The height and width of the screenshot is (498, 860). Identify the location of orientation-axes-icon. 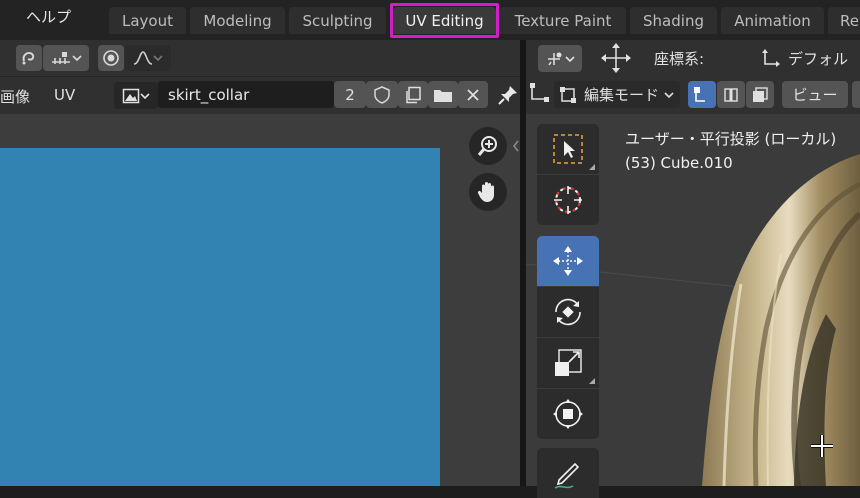
(771, 58).